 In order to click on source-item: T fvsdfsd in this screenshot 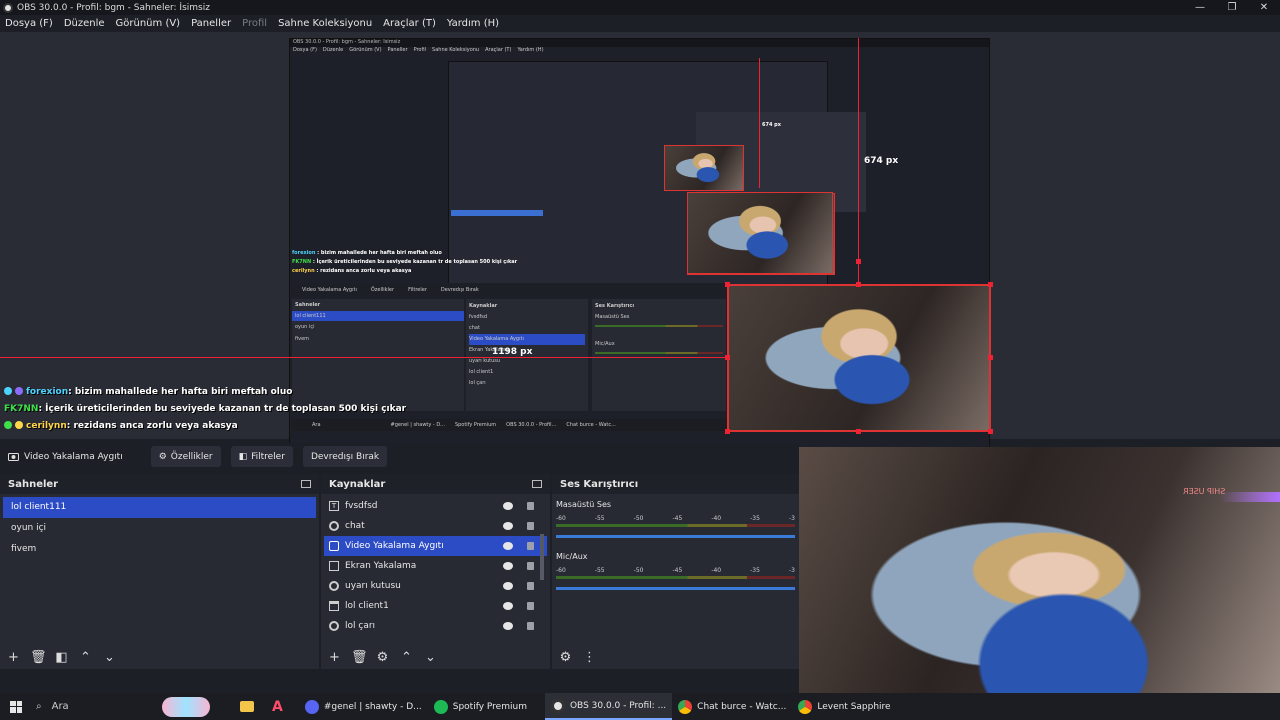, I will do `click(435, 506)`.